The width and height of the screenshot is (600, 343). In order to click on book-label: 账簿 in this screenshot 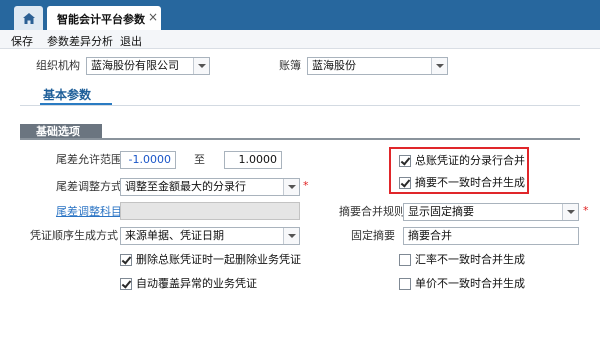, I will do `click(290, 65)`.